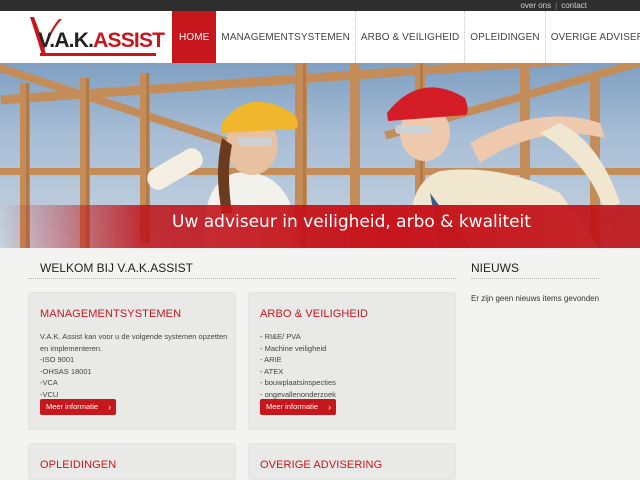  I want to click on logo: V.A.K.ASSIST, so click(96, 37).